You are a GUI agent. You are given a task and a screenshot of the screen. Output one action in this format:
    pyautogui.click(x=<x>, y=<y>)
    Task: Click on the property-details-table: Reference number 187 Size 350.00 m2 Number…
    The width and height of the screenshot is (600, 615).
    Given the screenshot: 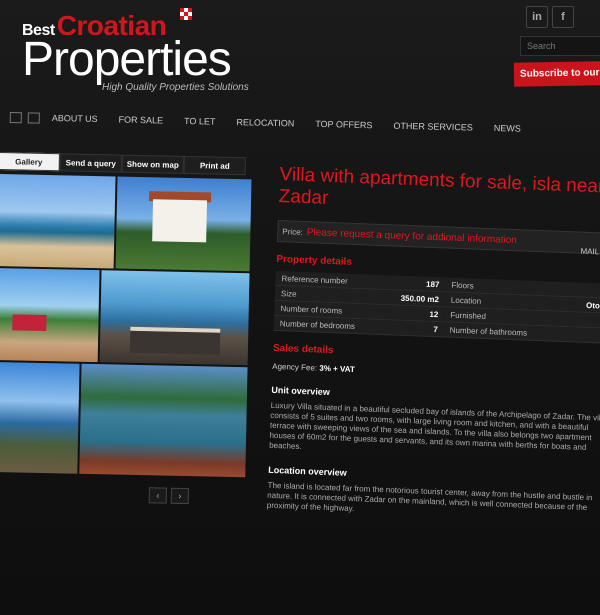 What is the action you would take?
    pyautogui.click(x=436, y=307)
    